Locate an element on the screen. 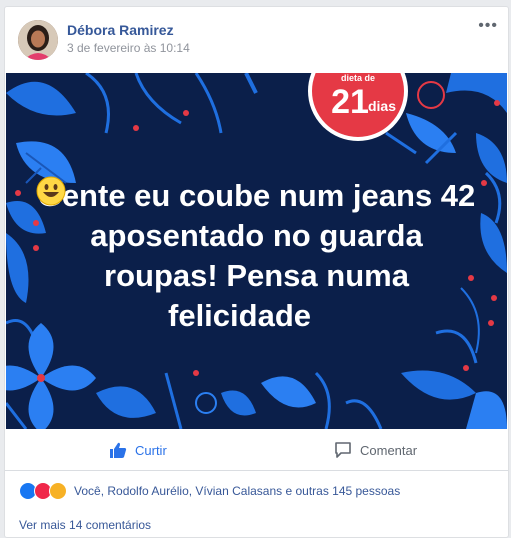 This screenshot has height=538, width=511. post-timestamp: 3 de fevereiro às 10:14 is located at coordinates (128, 48).